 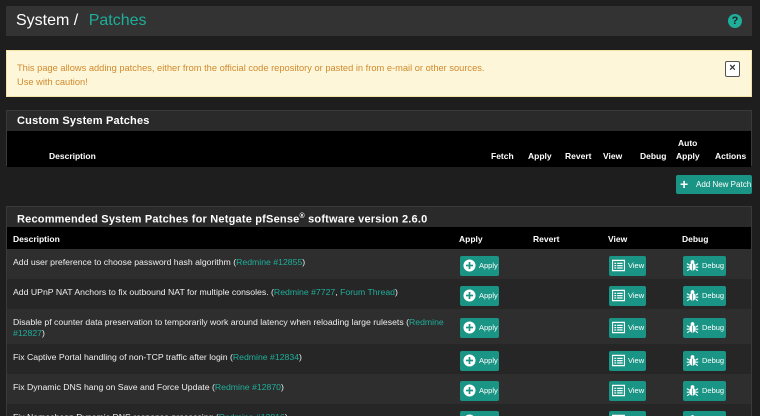 I want to click on breadcrumb-system: System /, so click(x=47, y=20).